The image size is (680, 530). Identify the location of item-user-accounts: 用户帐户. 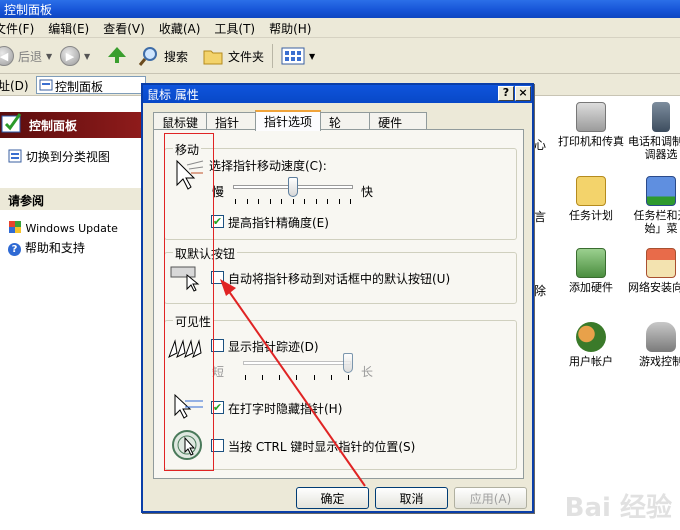
(591, 345).